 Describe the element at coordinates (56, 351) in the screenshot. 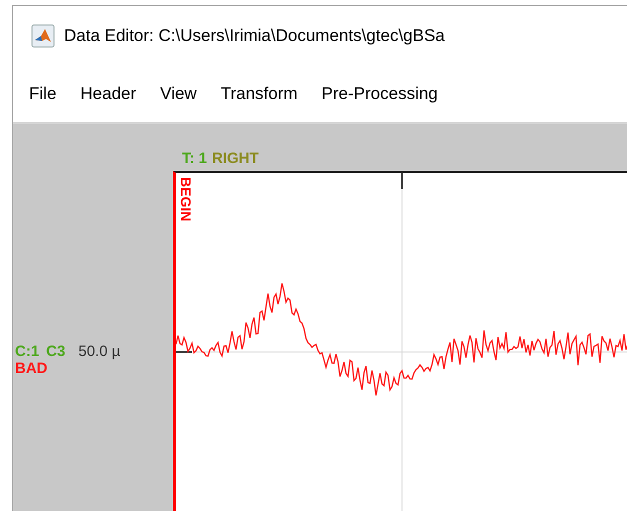

I see `channel-name: C3` at that location.